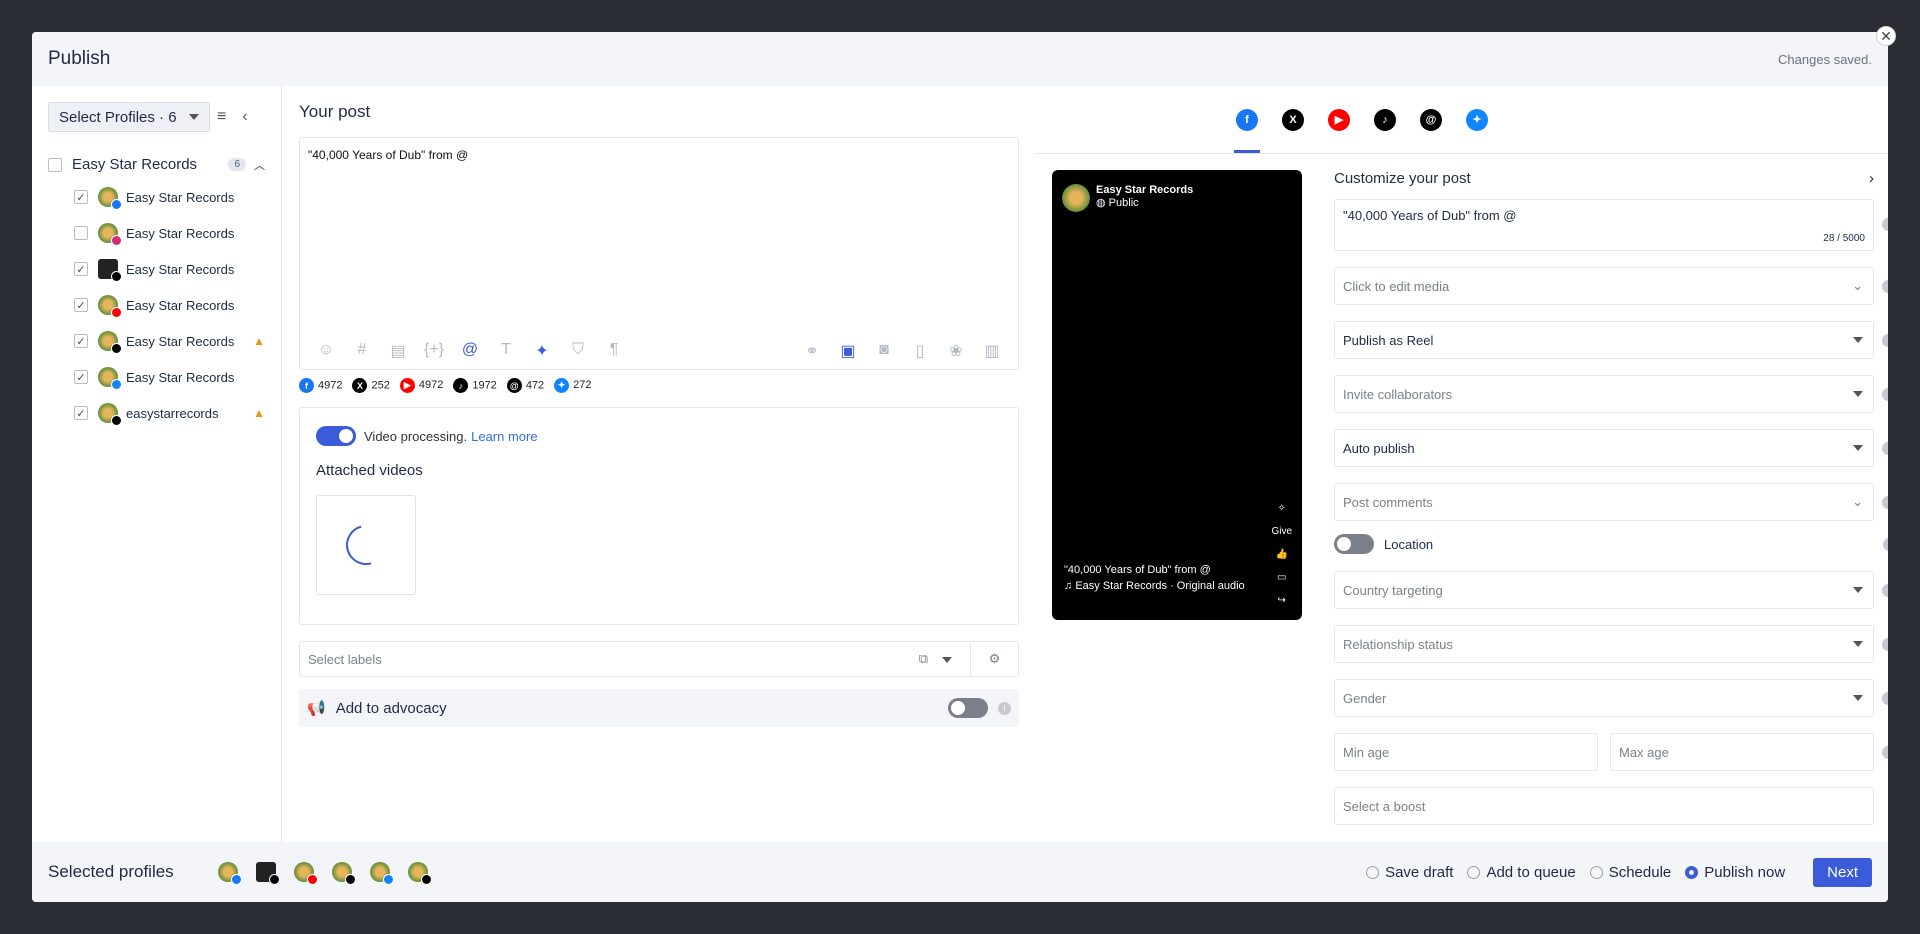 This screenshot has height=934, width=1920. Describe the element at coordinates (812, 351) in the screenshot. I see `link-icon: ⚭` at that location.